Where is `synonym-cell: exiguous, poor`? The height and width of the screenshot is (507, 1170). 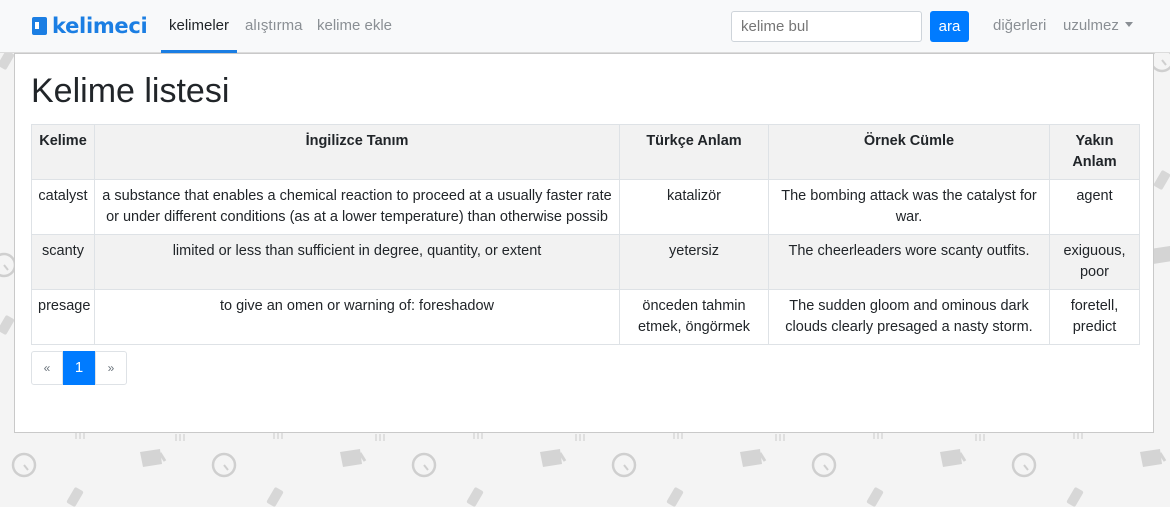
synonym-cell: exiguous, poor is located at coordinates (1094, 262).